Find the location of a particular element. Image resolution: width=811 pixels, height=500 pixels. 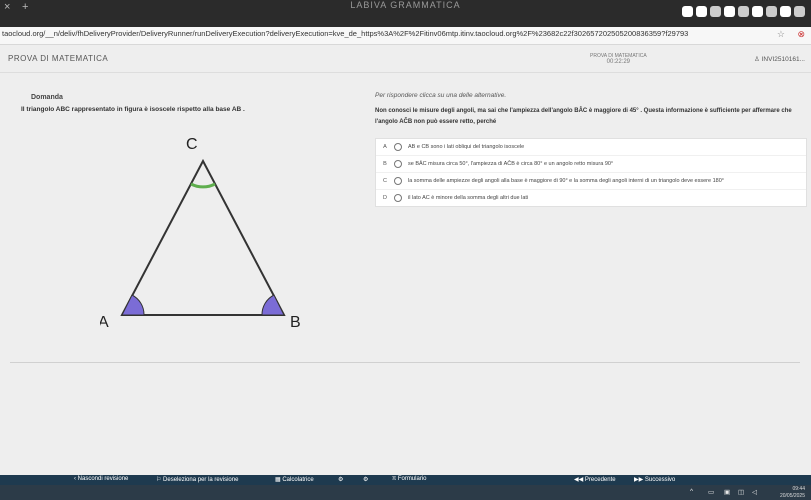

hide-review-button: ‹ Nascondi revisione is located at coordinates (101, 479).